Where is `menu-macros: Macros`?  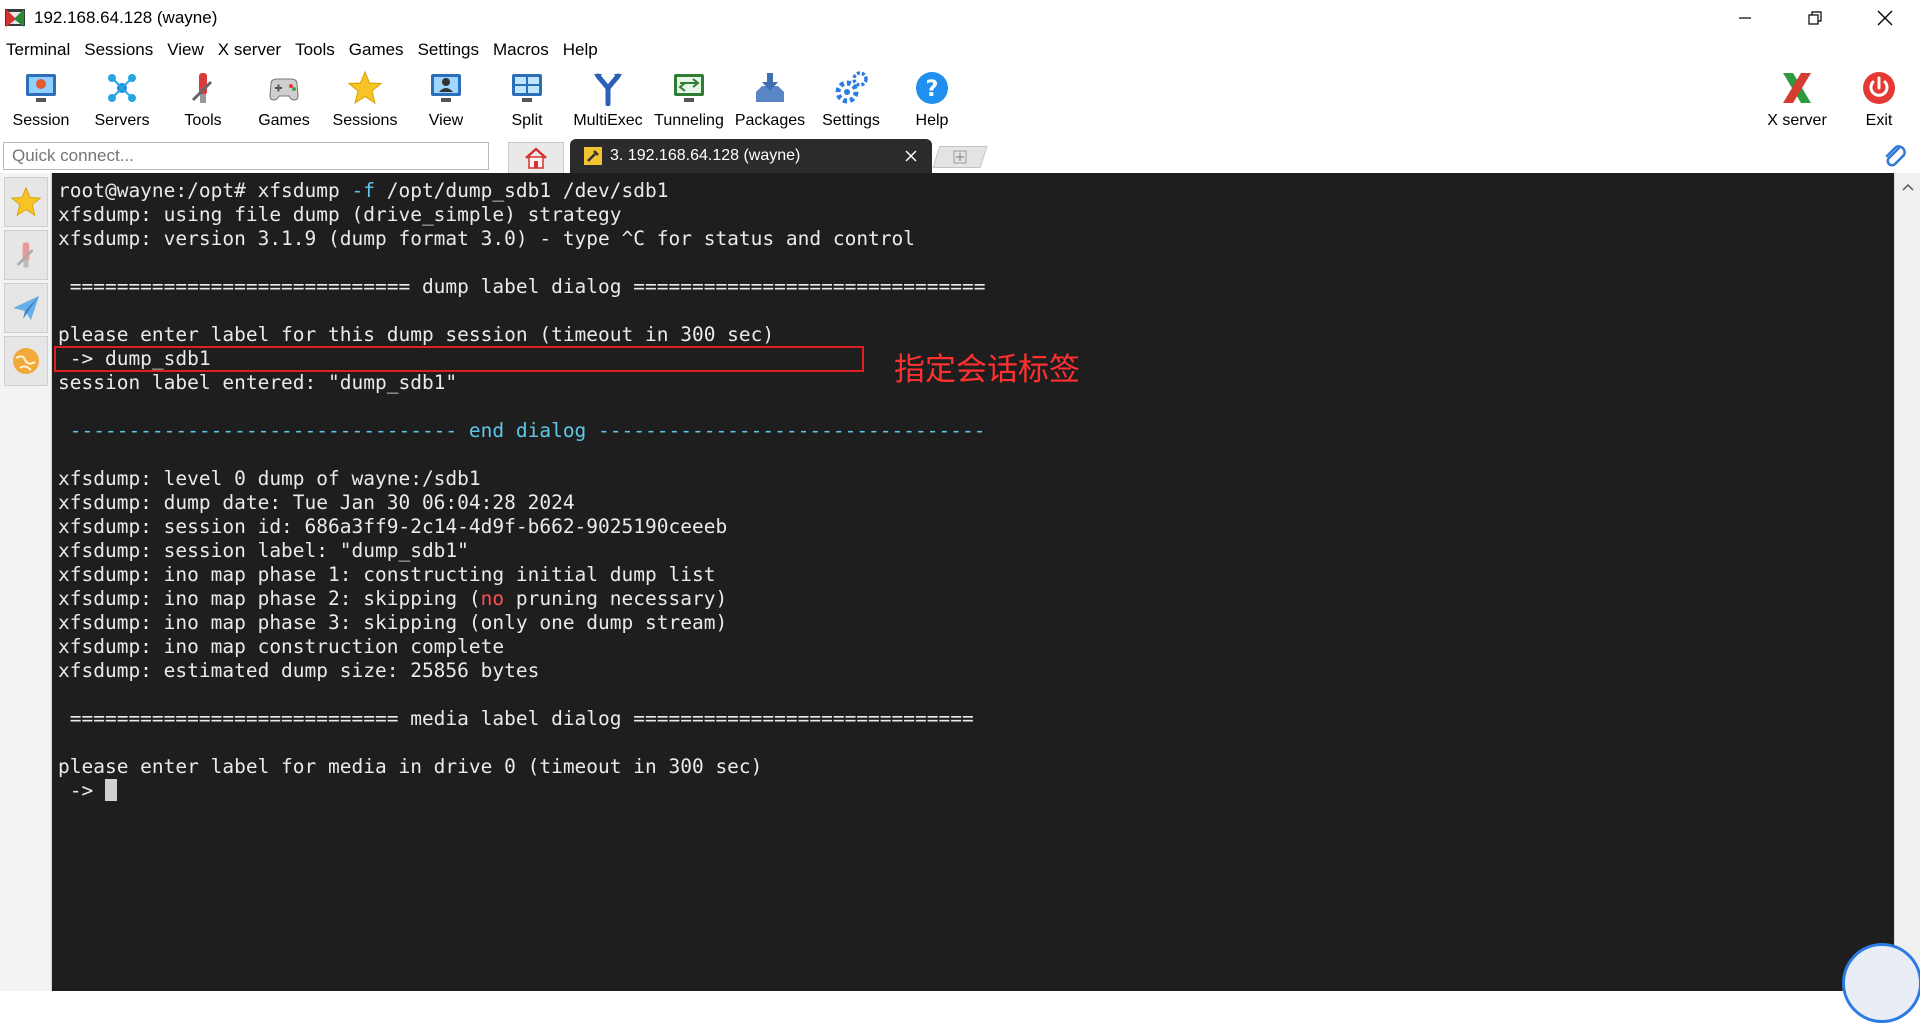 menu-macros: Macros is located at coordinates (521, 49).